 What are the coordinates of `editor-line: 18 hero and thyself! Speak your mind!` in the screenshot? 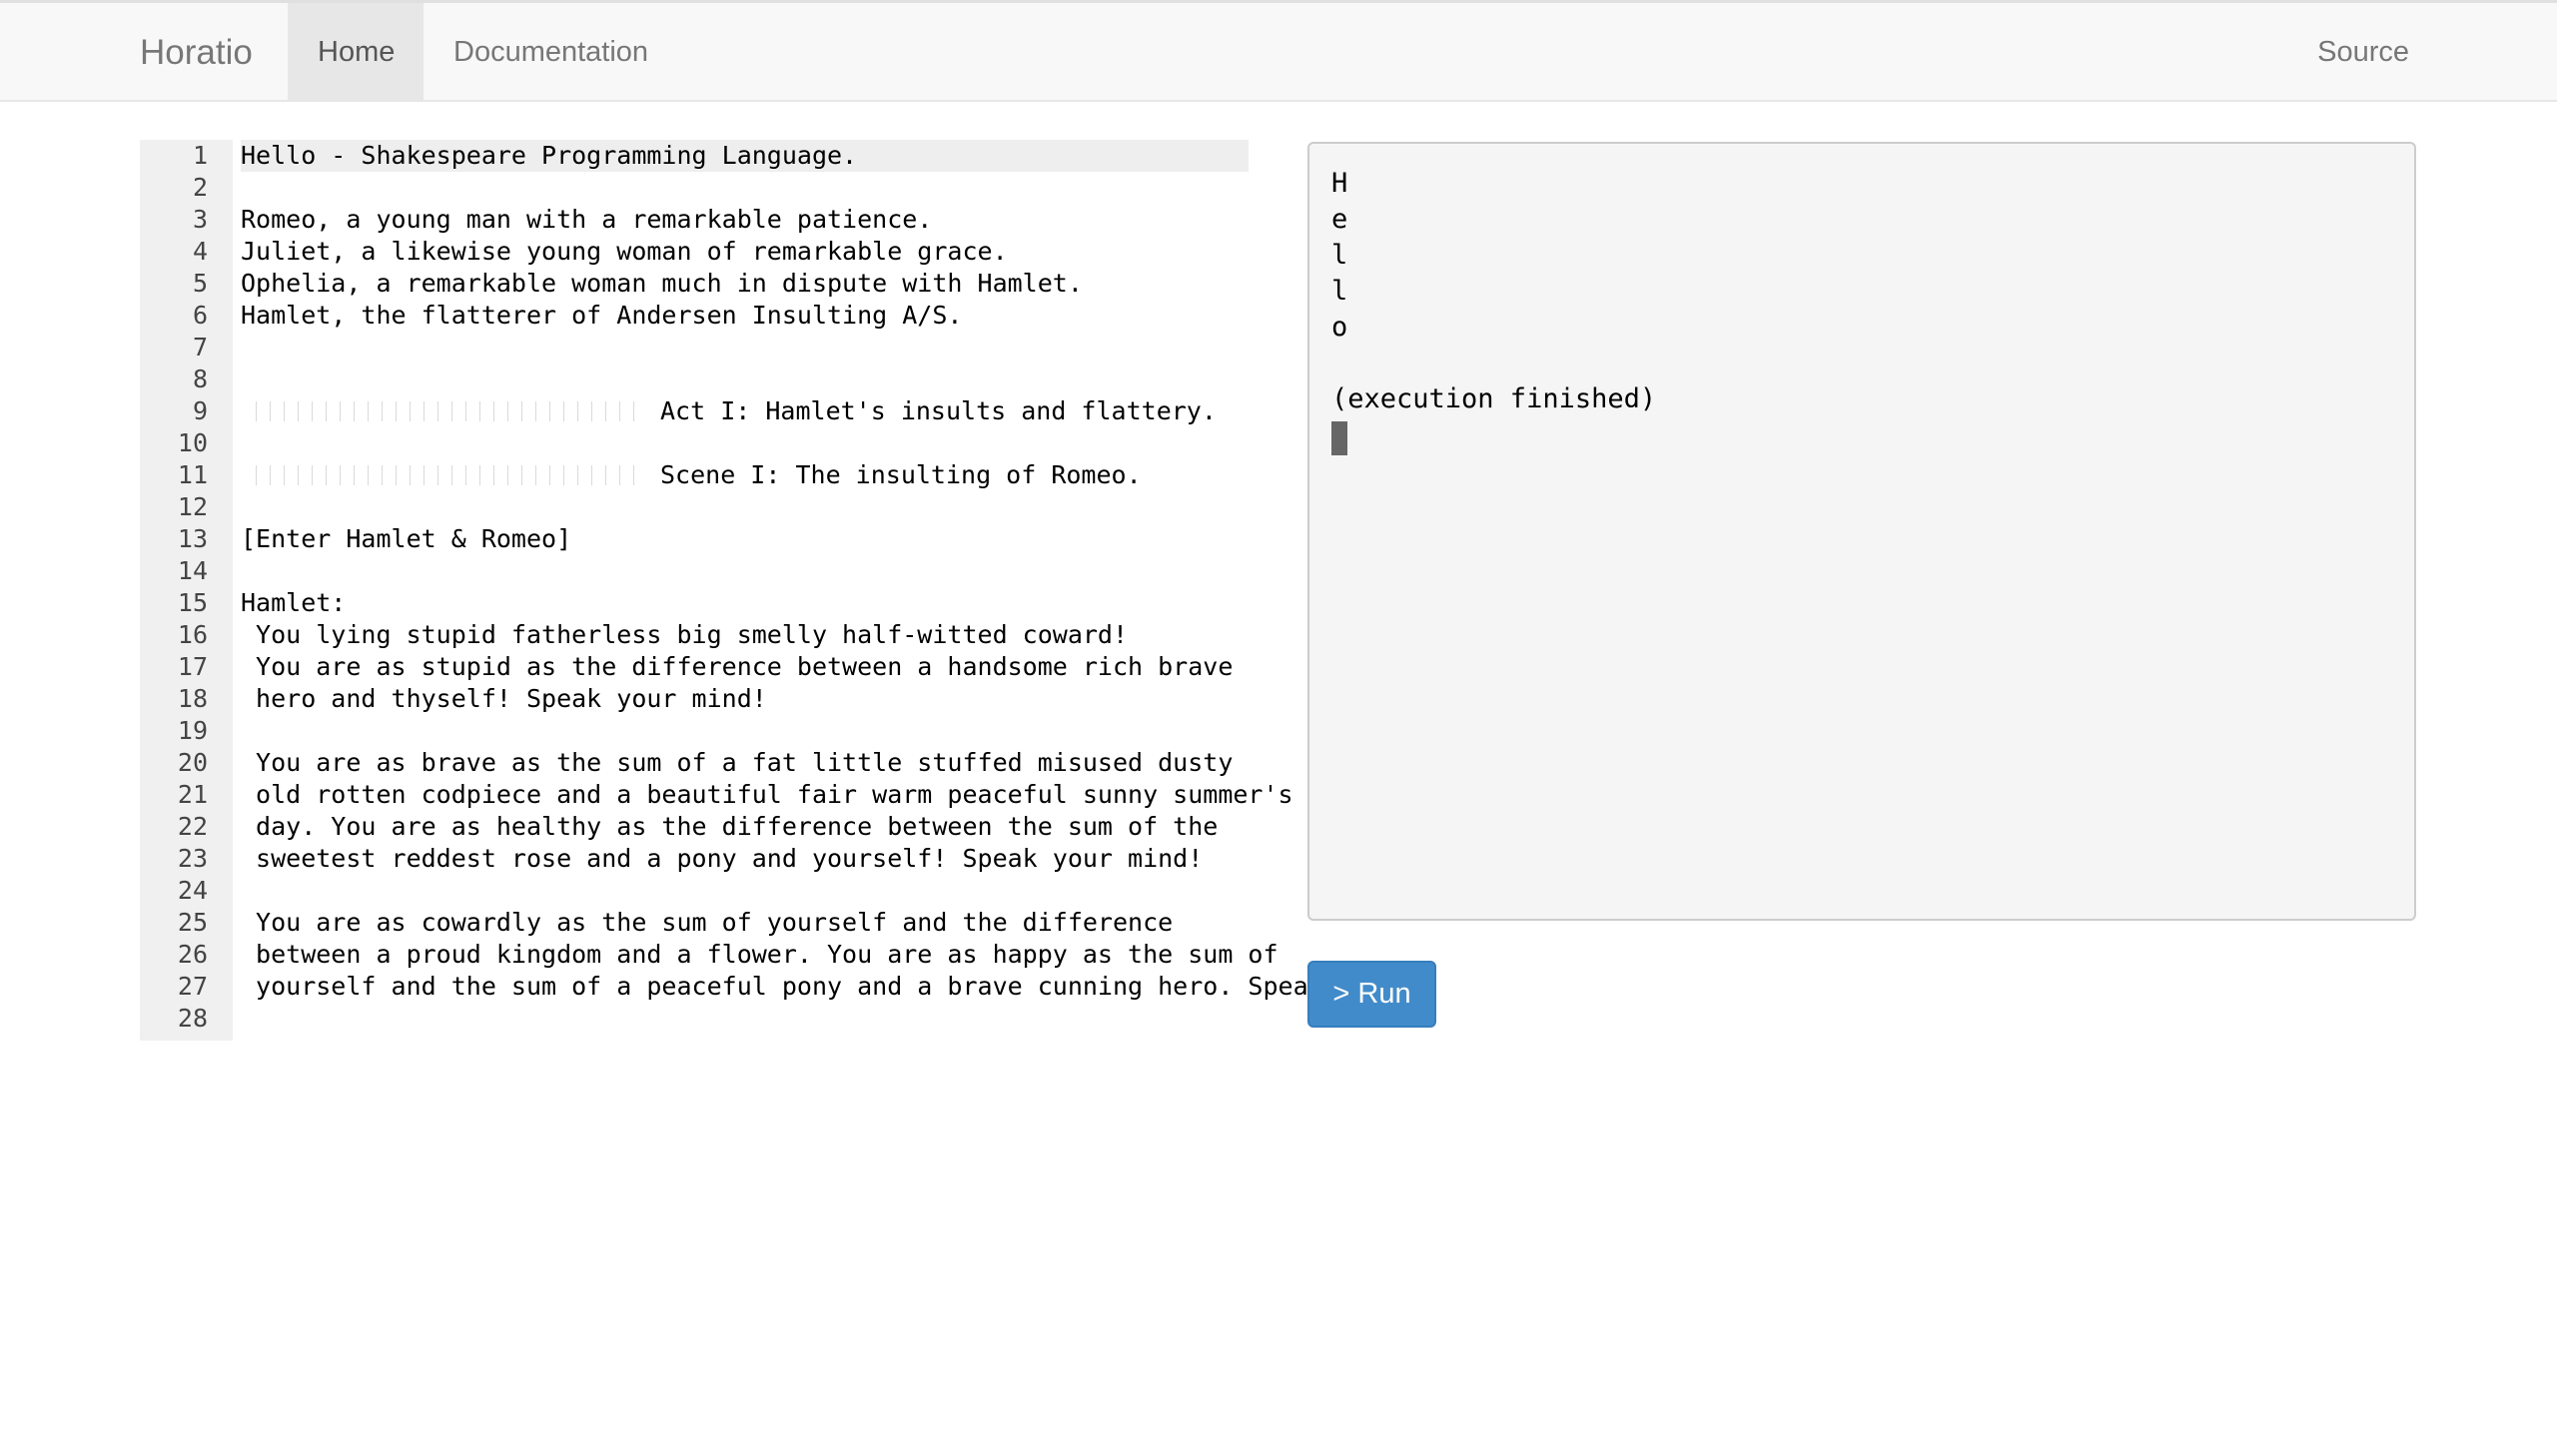 It's located at (694, 699).